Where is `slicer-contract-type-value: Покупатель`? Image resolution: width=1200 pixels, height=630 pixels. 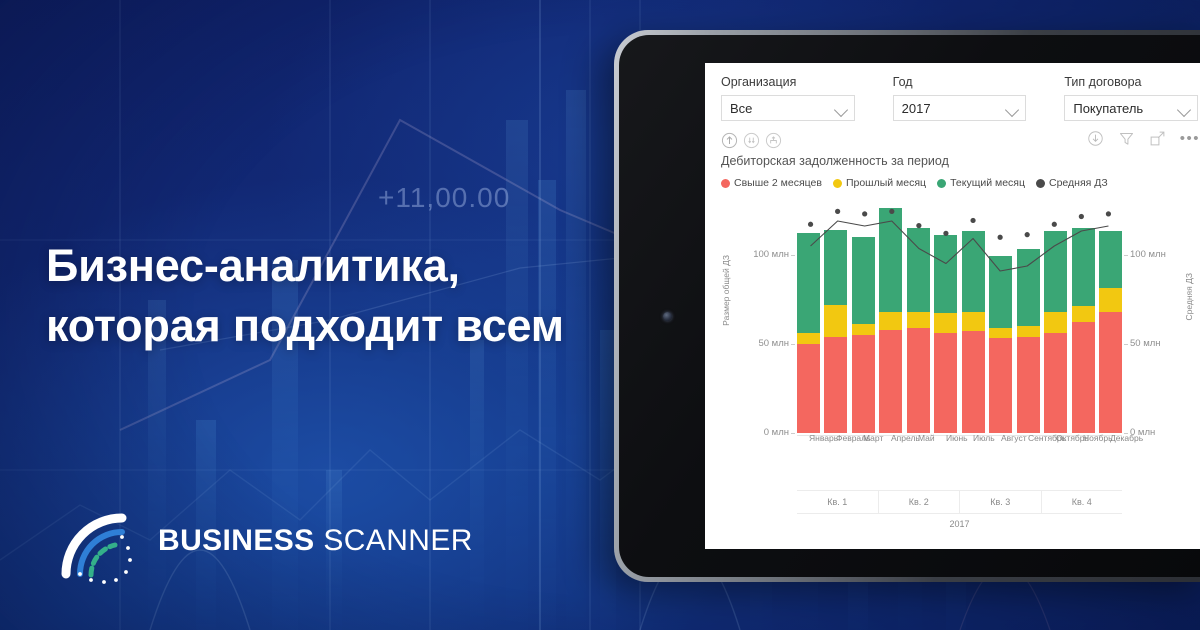 slicer-contract-type-value: Покупатель is located at coordinates (1108, 108).